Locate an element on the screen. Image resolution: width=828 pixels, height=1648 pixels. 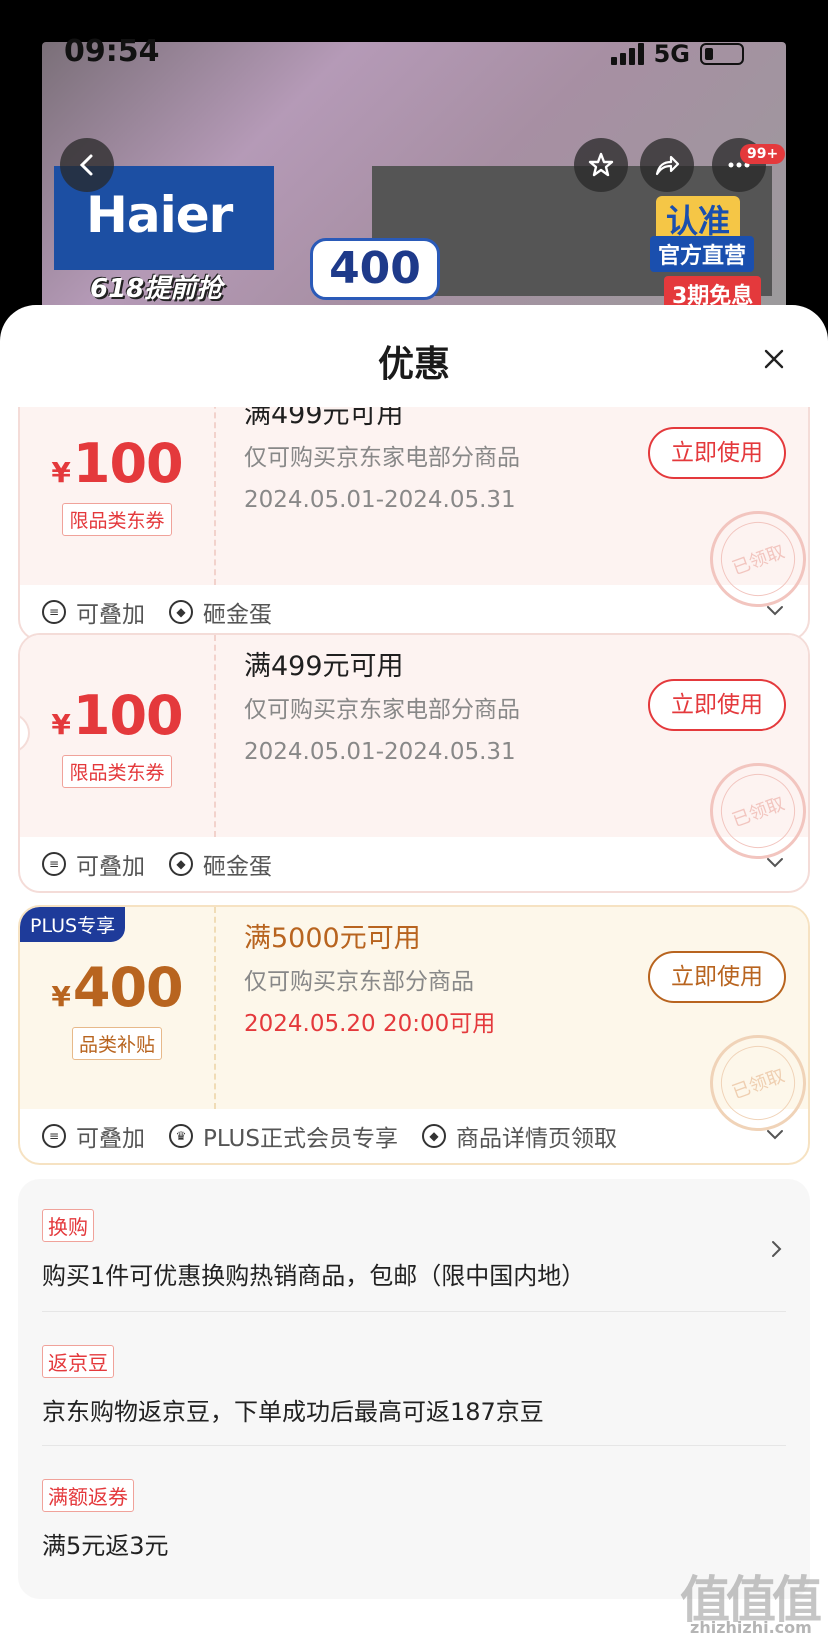
coupon-tag: PLUS正式会员专享 is located at coordinates (300, 1139).